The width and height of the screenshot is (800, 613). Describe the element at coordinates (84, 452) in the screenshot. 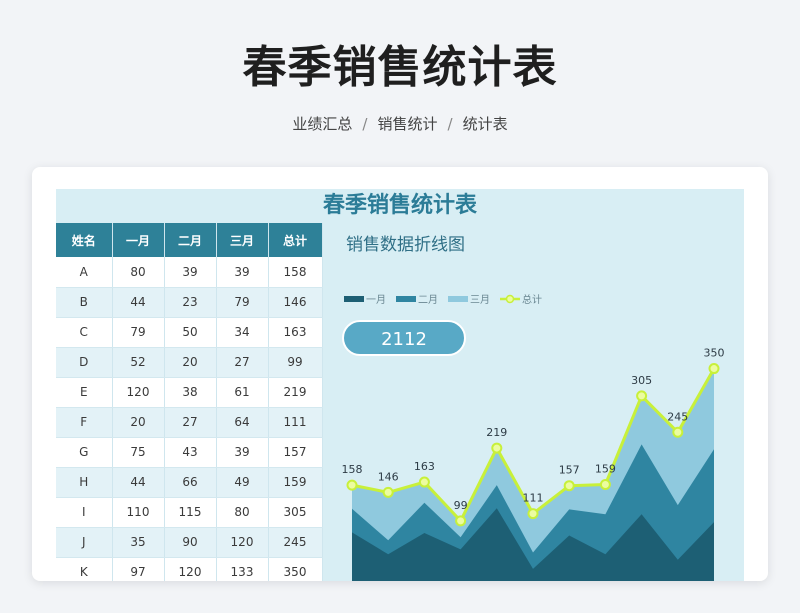

I see `table-cell: G` at that location.